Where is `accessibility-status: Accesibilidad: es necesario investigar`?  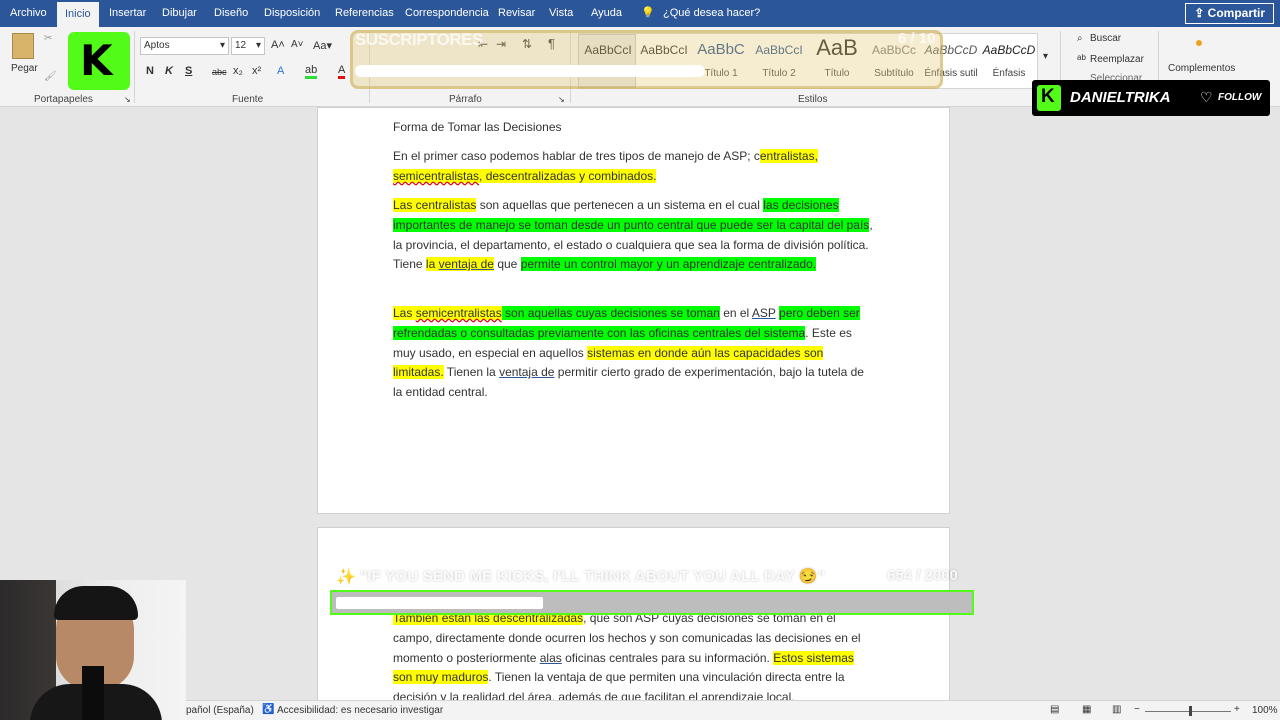 accessibility-status: Accesibilidad: es necesario investigar is located at coordinates (360, 710).